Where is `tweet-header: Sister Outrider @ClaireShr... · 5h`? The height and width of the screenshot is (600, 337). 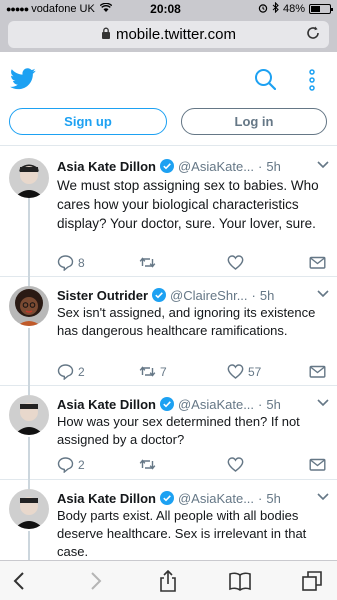
tweet-header: Sister Outrider @ClaireShr... · 5h is located at coordinates (193, 295).